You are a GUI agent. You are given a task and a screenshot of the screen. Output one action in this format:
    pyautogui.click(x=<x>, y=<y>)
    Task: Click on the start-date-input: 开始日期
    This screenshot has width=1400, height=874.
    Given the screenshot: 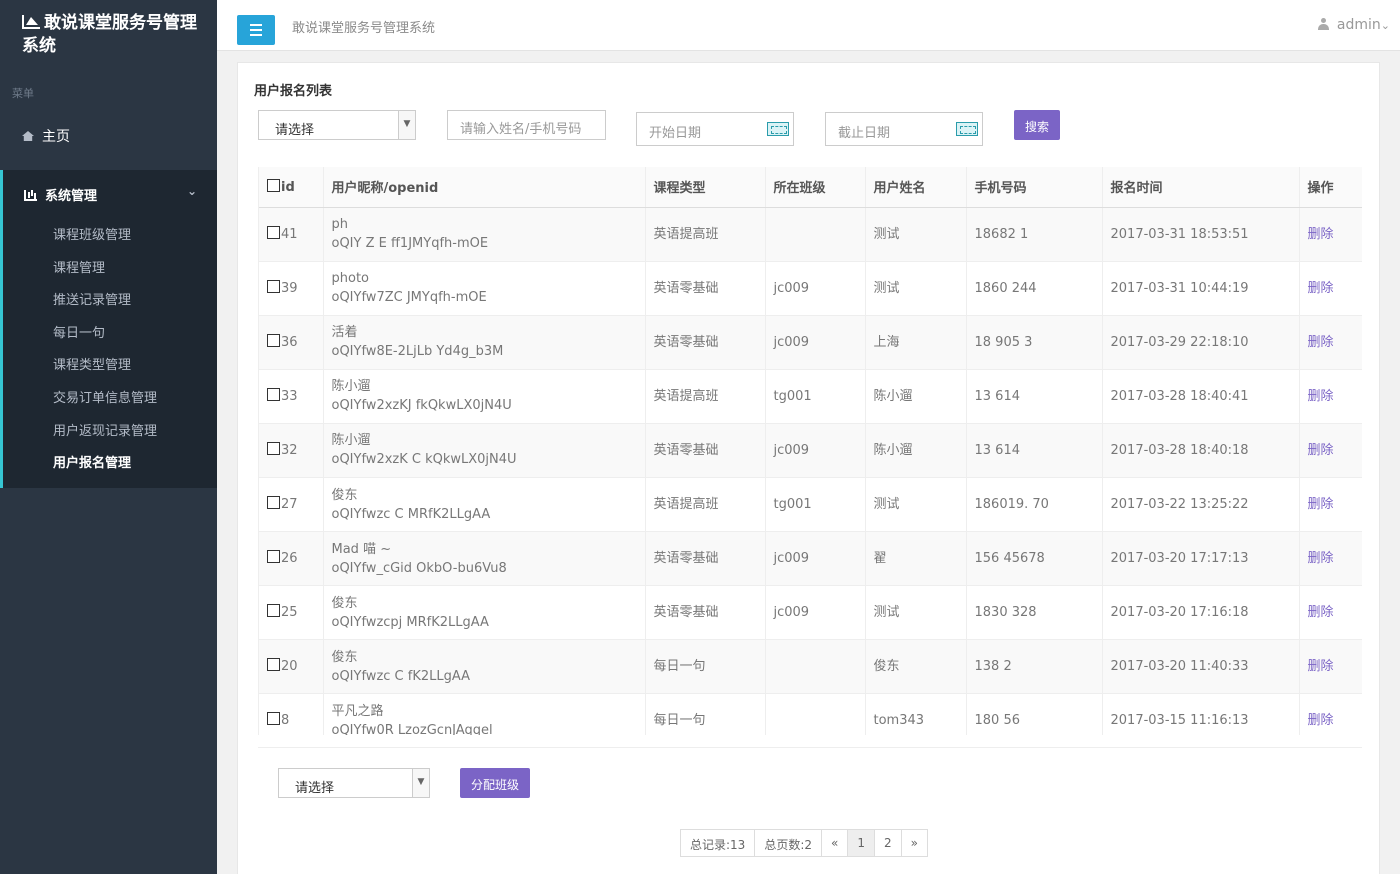 What is the action you would take?
    pyautogui.click(x=715, y=129)
    